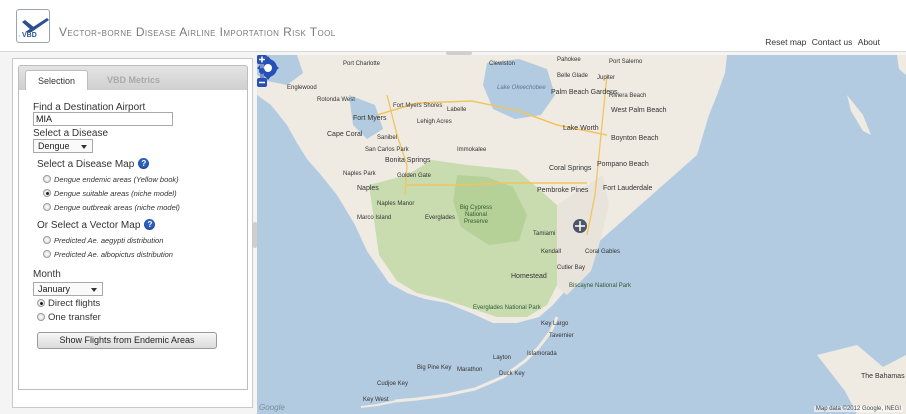 The image size is (906, 414). I want to click on disease-select: Dengue, so click(63, 146).